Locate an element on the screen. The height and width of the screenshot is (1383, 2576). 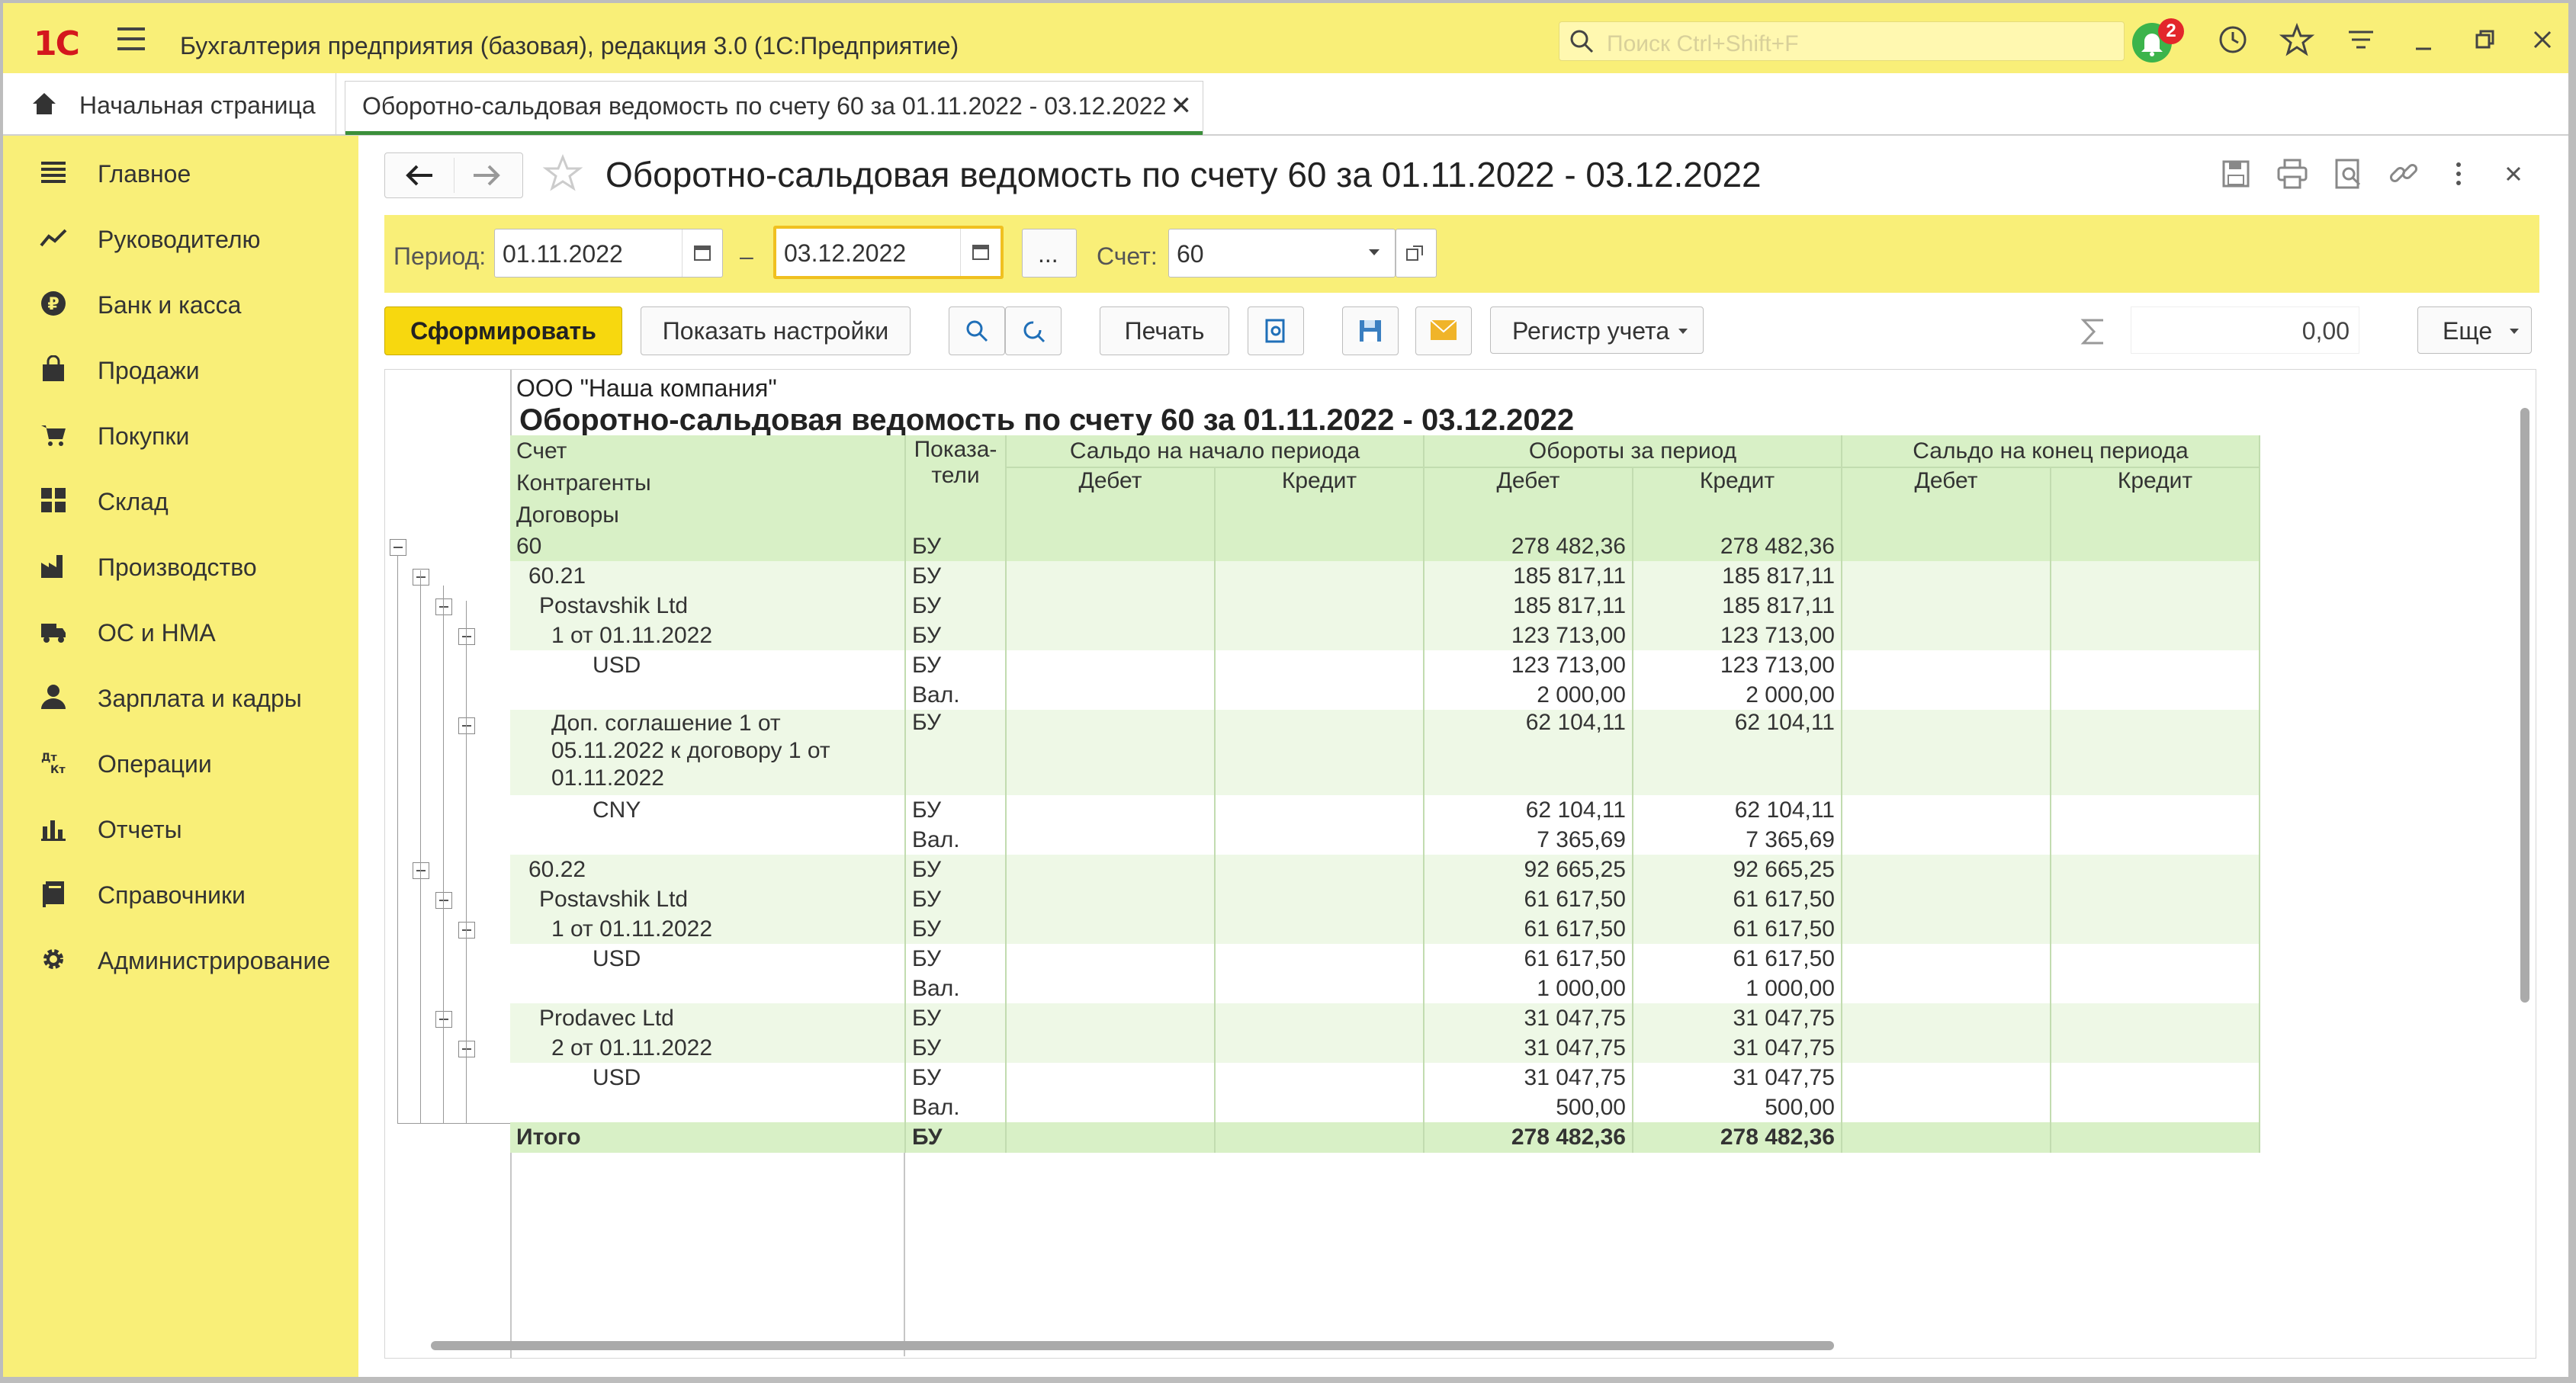
close-form-icon is located at coordinates (2513, 174).